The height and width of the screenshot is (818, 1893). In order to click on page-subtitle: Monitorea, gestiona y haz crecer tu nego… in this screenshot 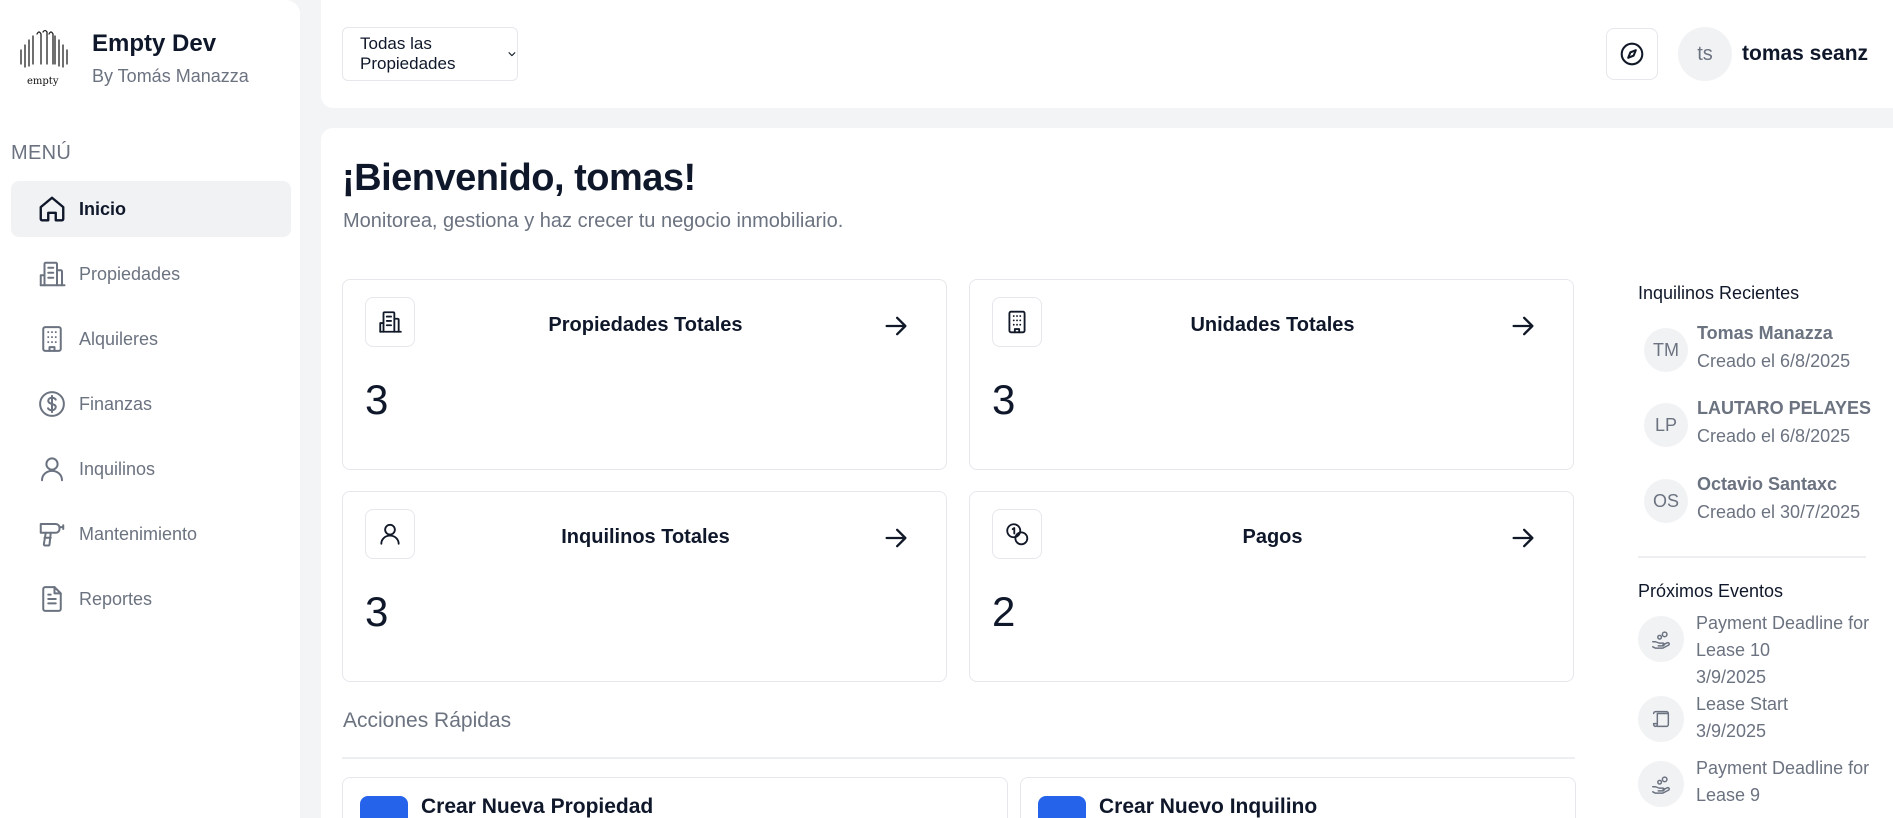, I will do `click(593, 221)`.